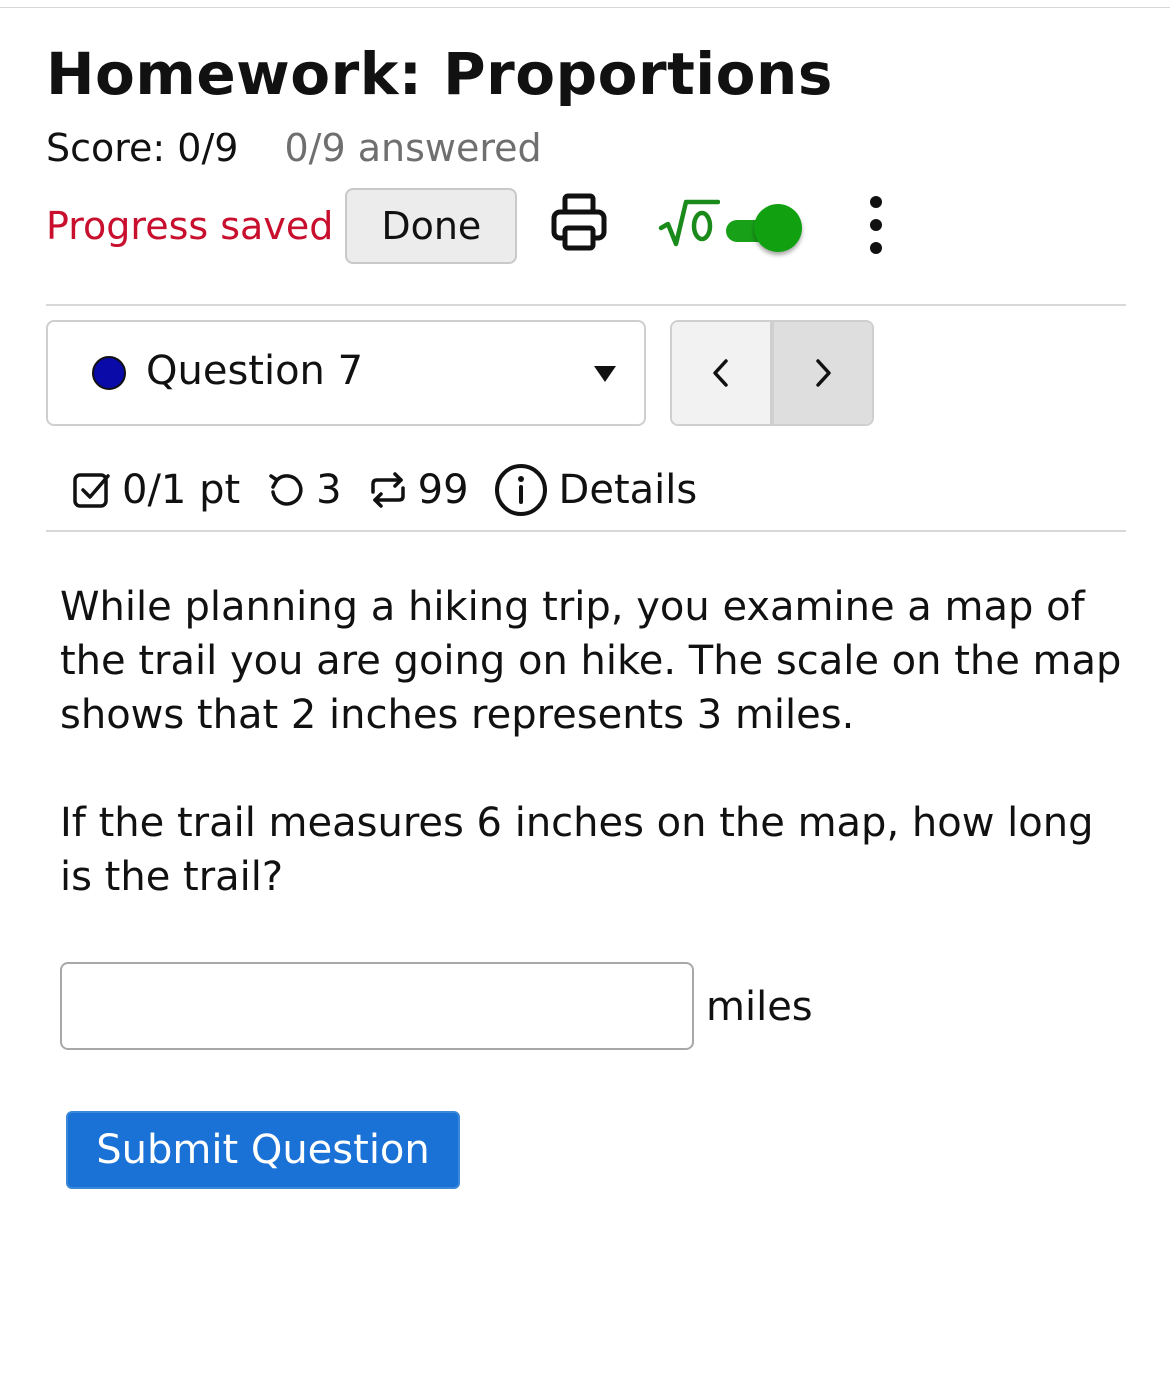 This screenshot has height=1381, width=1170. I want to click on info-icon, so click(520, 490).